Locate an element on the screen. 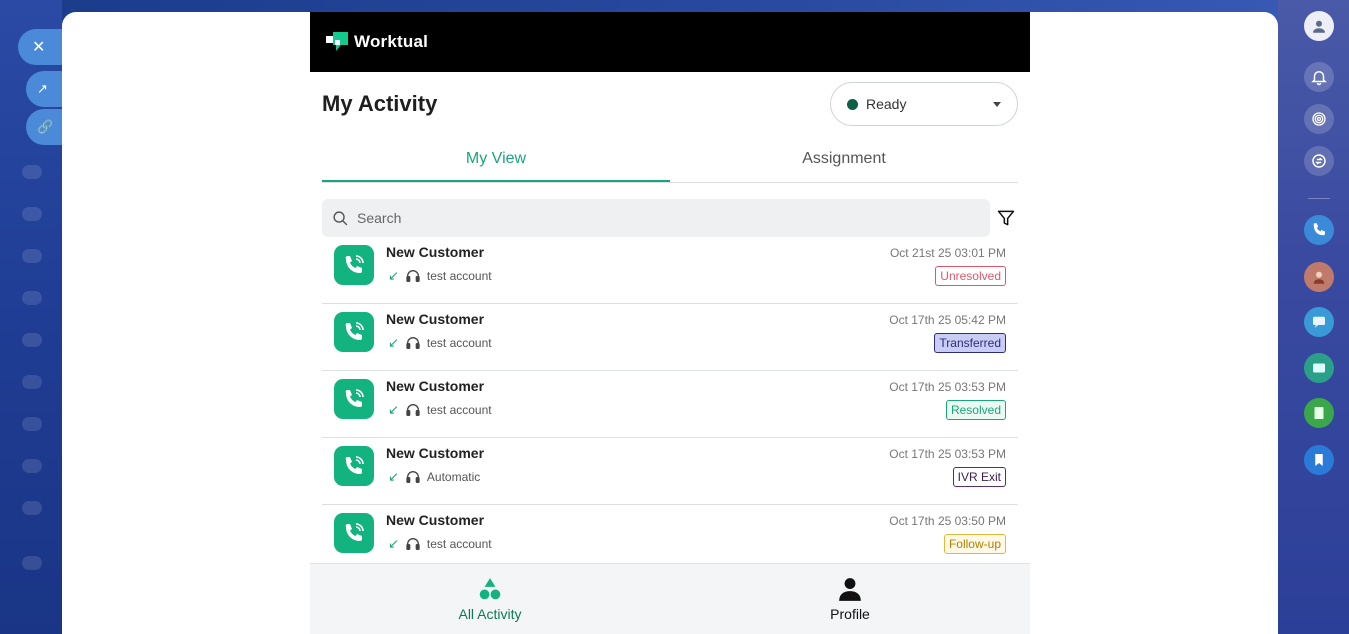 This screenshot has width=1349, height=634. activity-time: Oct 17th 25 03:53 PM is located at coordinates (947, 454).